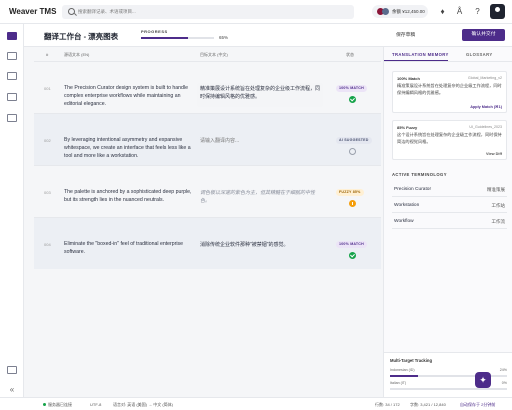 The image size is (512, 410). What do you see at coordinates (143, 404) in the screenshot?
I see `language-pair: 语言对: 英语 (美国) → 中文 (简体)` at bounding box center [143, 404].